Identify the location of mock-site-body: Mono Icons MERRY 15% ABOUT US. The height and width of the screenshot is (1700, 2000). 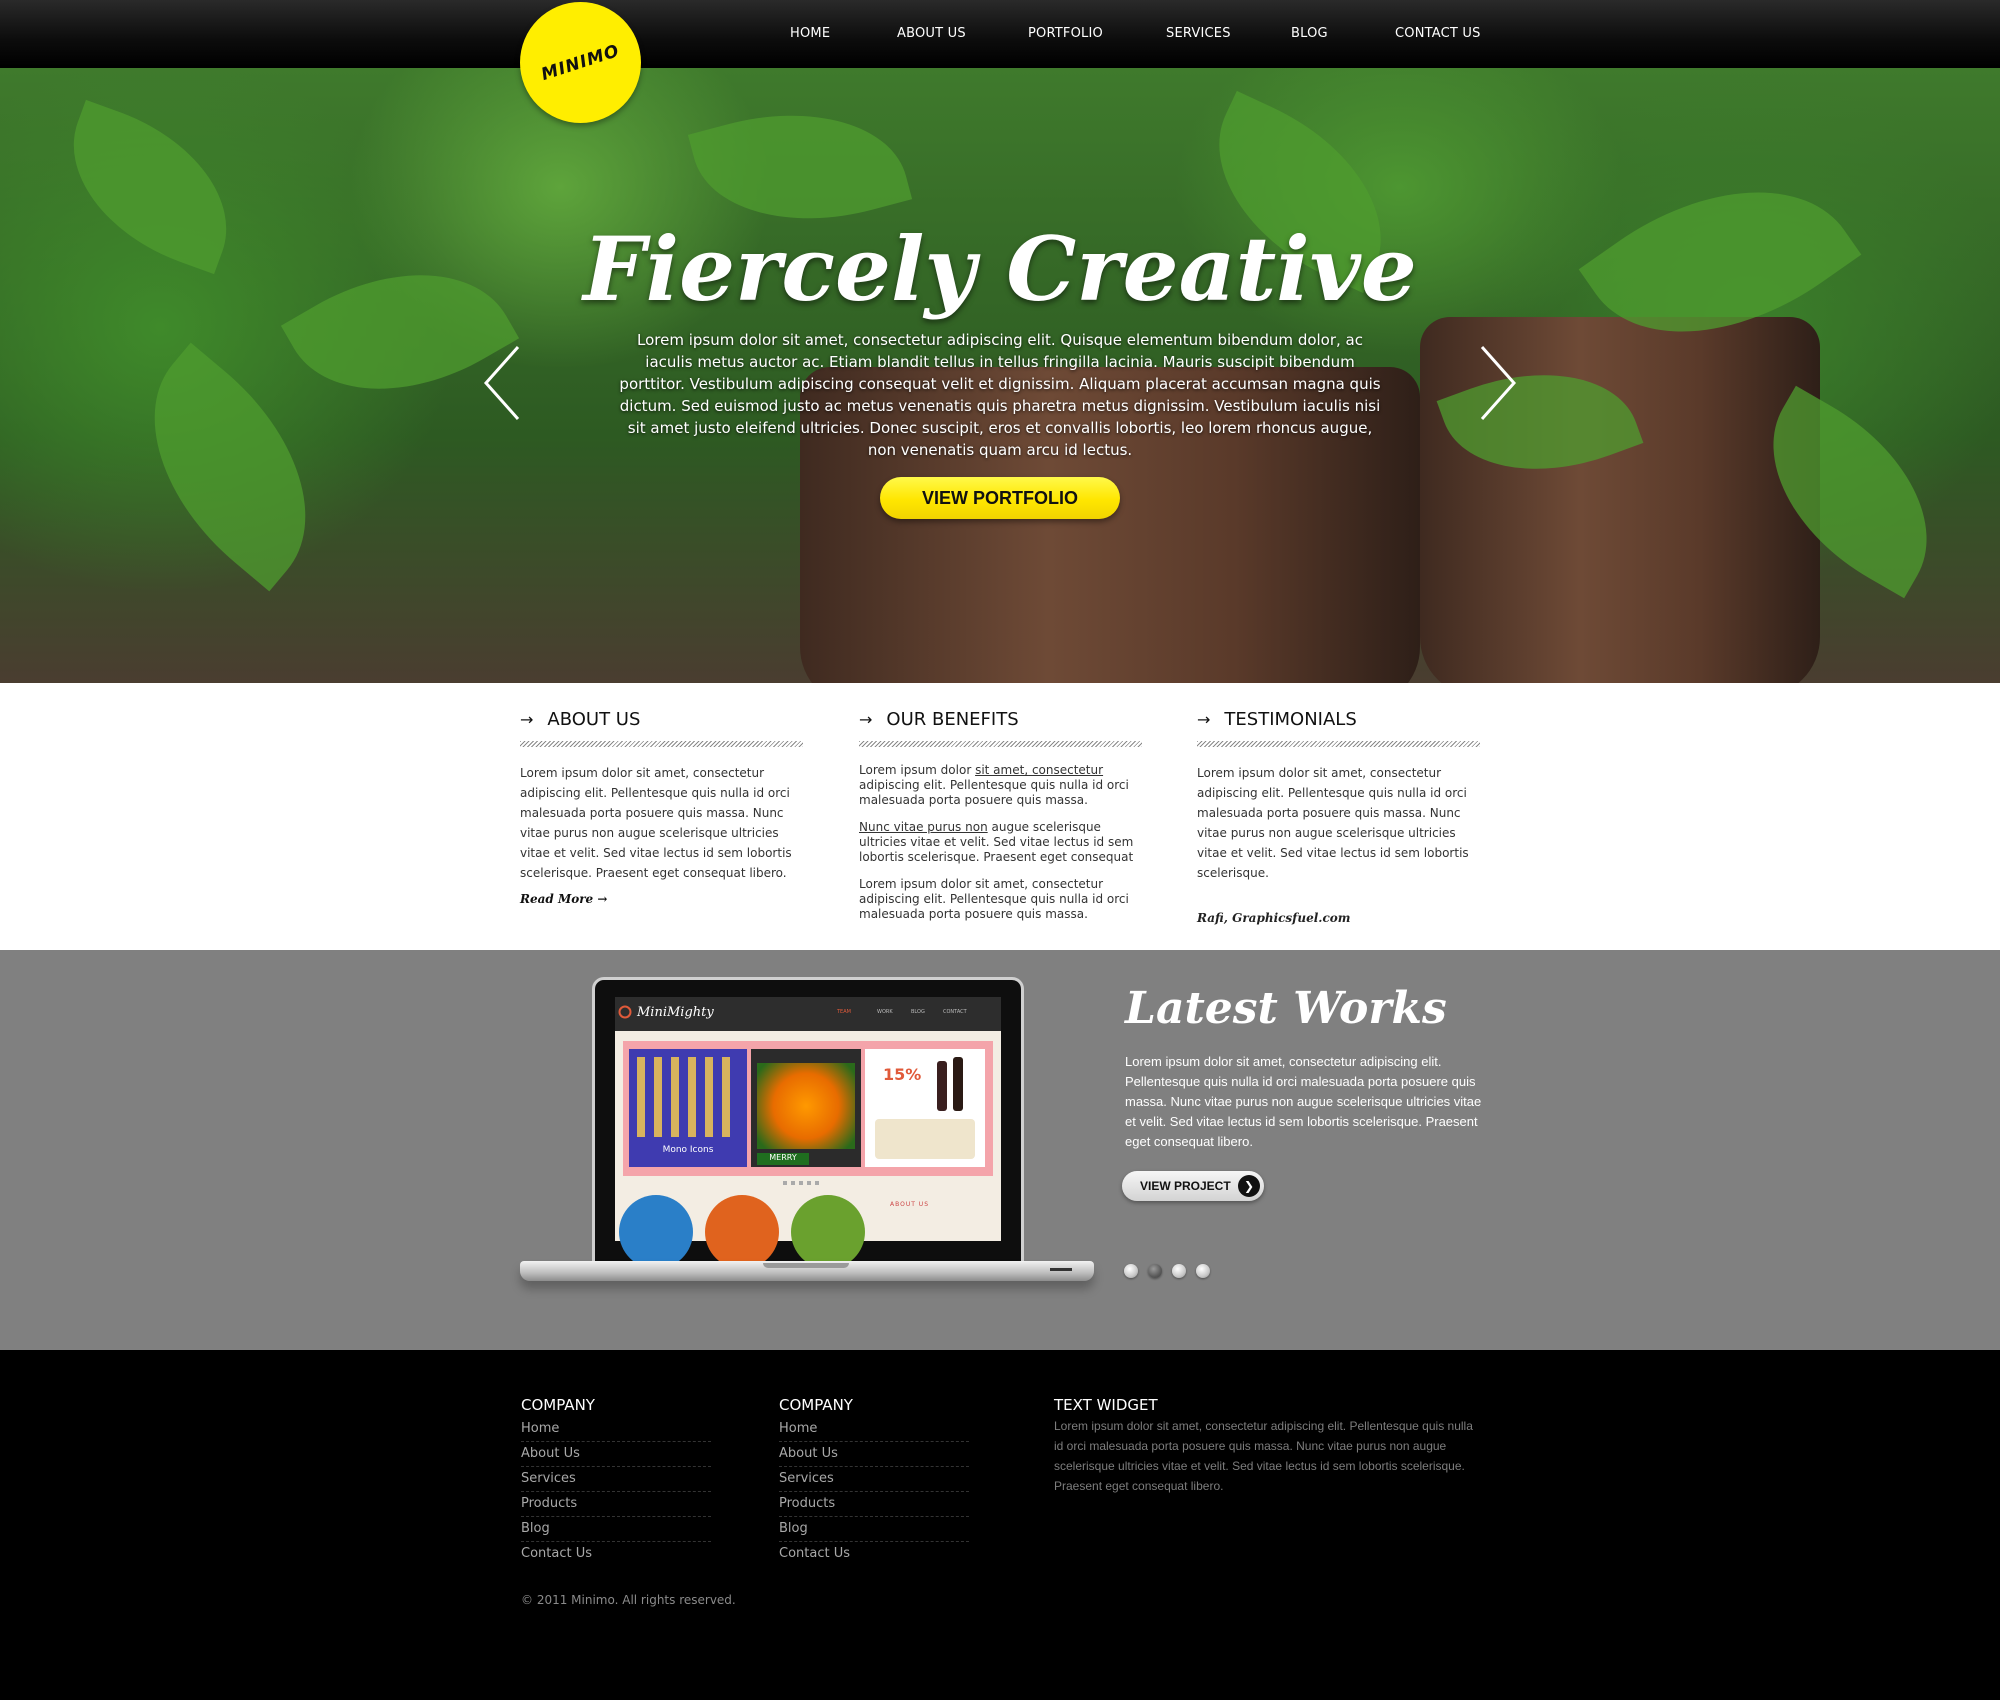
(808, 1150).